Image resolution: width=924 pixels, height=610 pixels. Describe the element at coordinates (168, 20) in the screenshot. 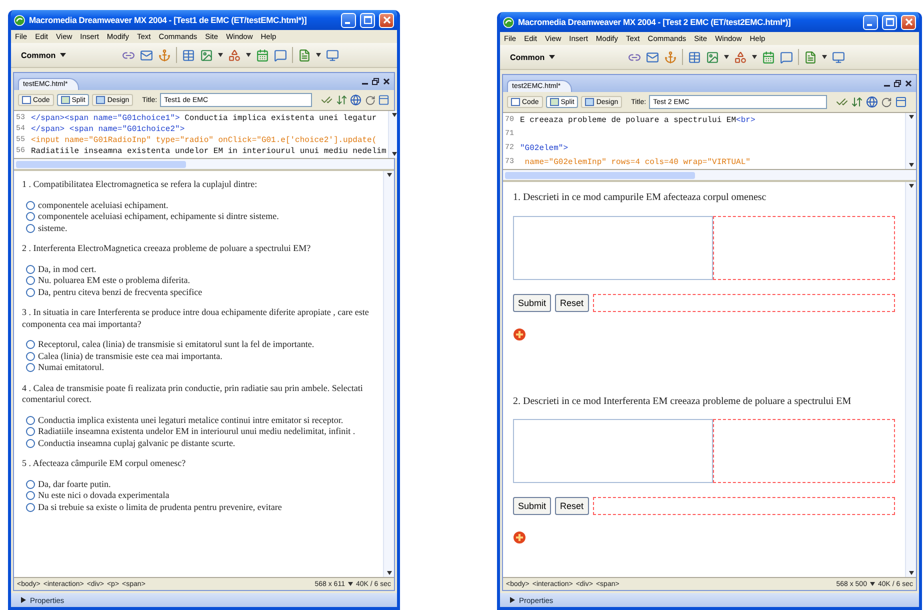

I see `window-title: Macromedia Dreamweaver MX 2004 - [Test1 de EMC (ET/testEMC.html*)]` at that location.